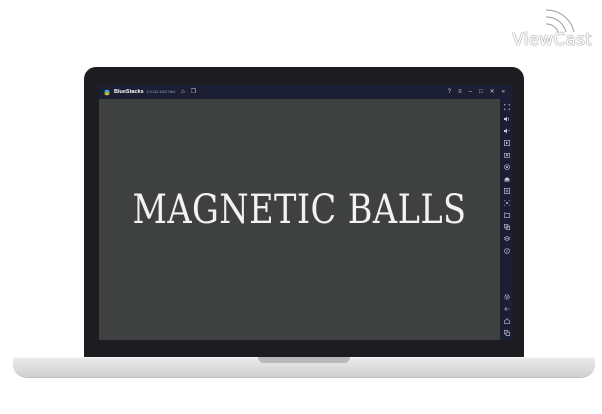 The image size is (602, 414). What do you see at coordinates (507, 215) in the screenshot?
I see `folder-icon` at bounding box center [507, 215].